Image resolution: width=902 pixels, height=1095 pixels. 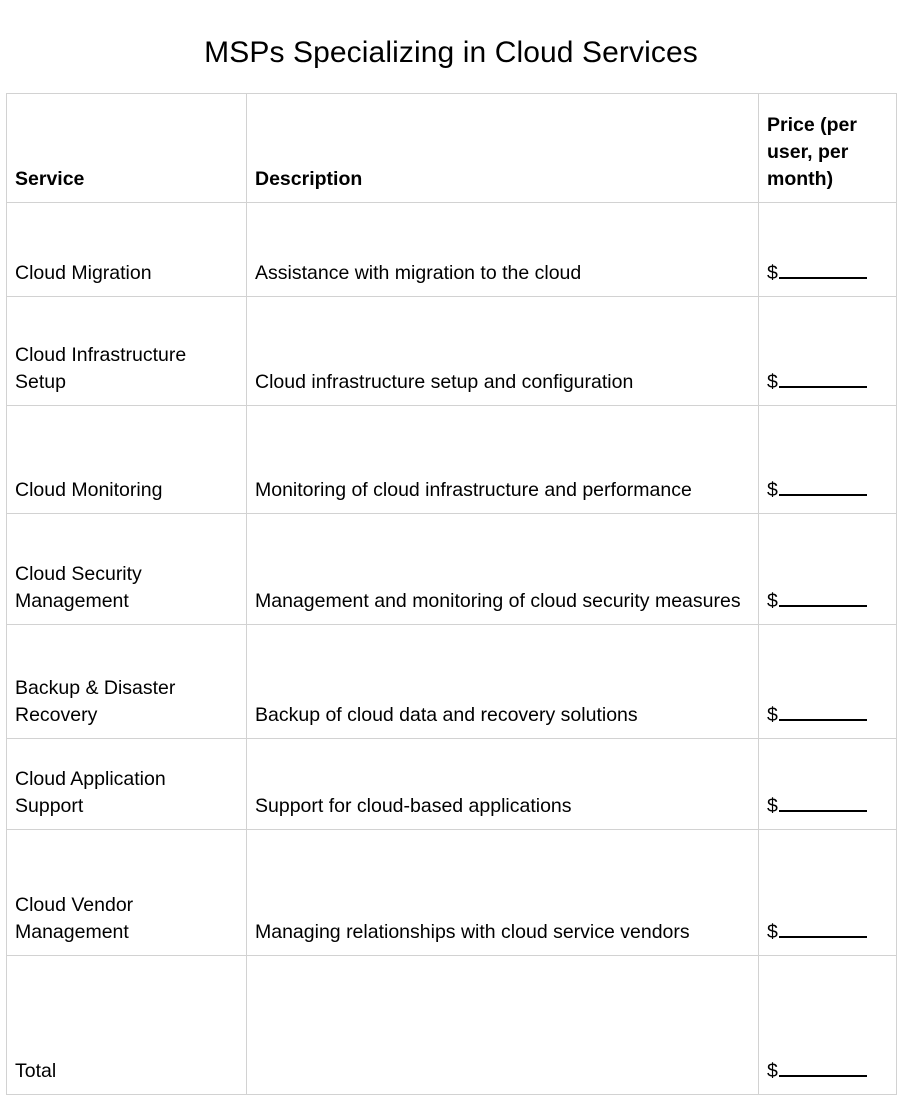 What do you see at coordinates (126, 459) in the screenshot?
I see `cell-service: Cloud Monitoring` at bounding box center [126, 459].